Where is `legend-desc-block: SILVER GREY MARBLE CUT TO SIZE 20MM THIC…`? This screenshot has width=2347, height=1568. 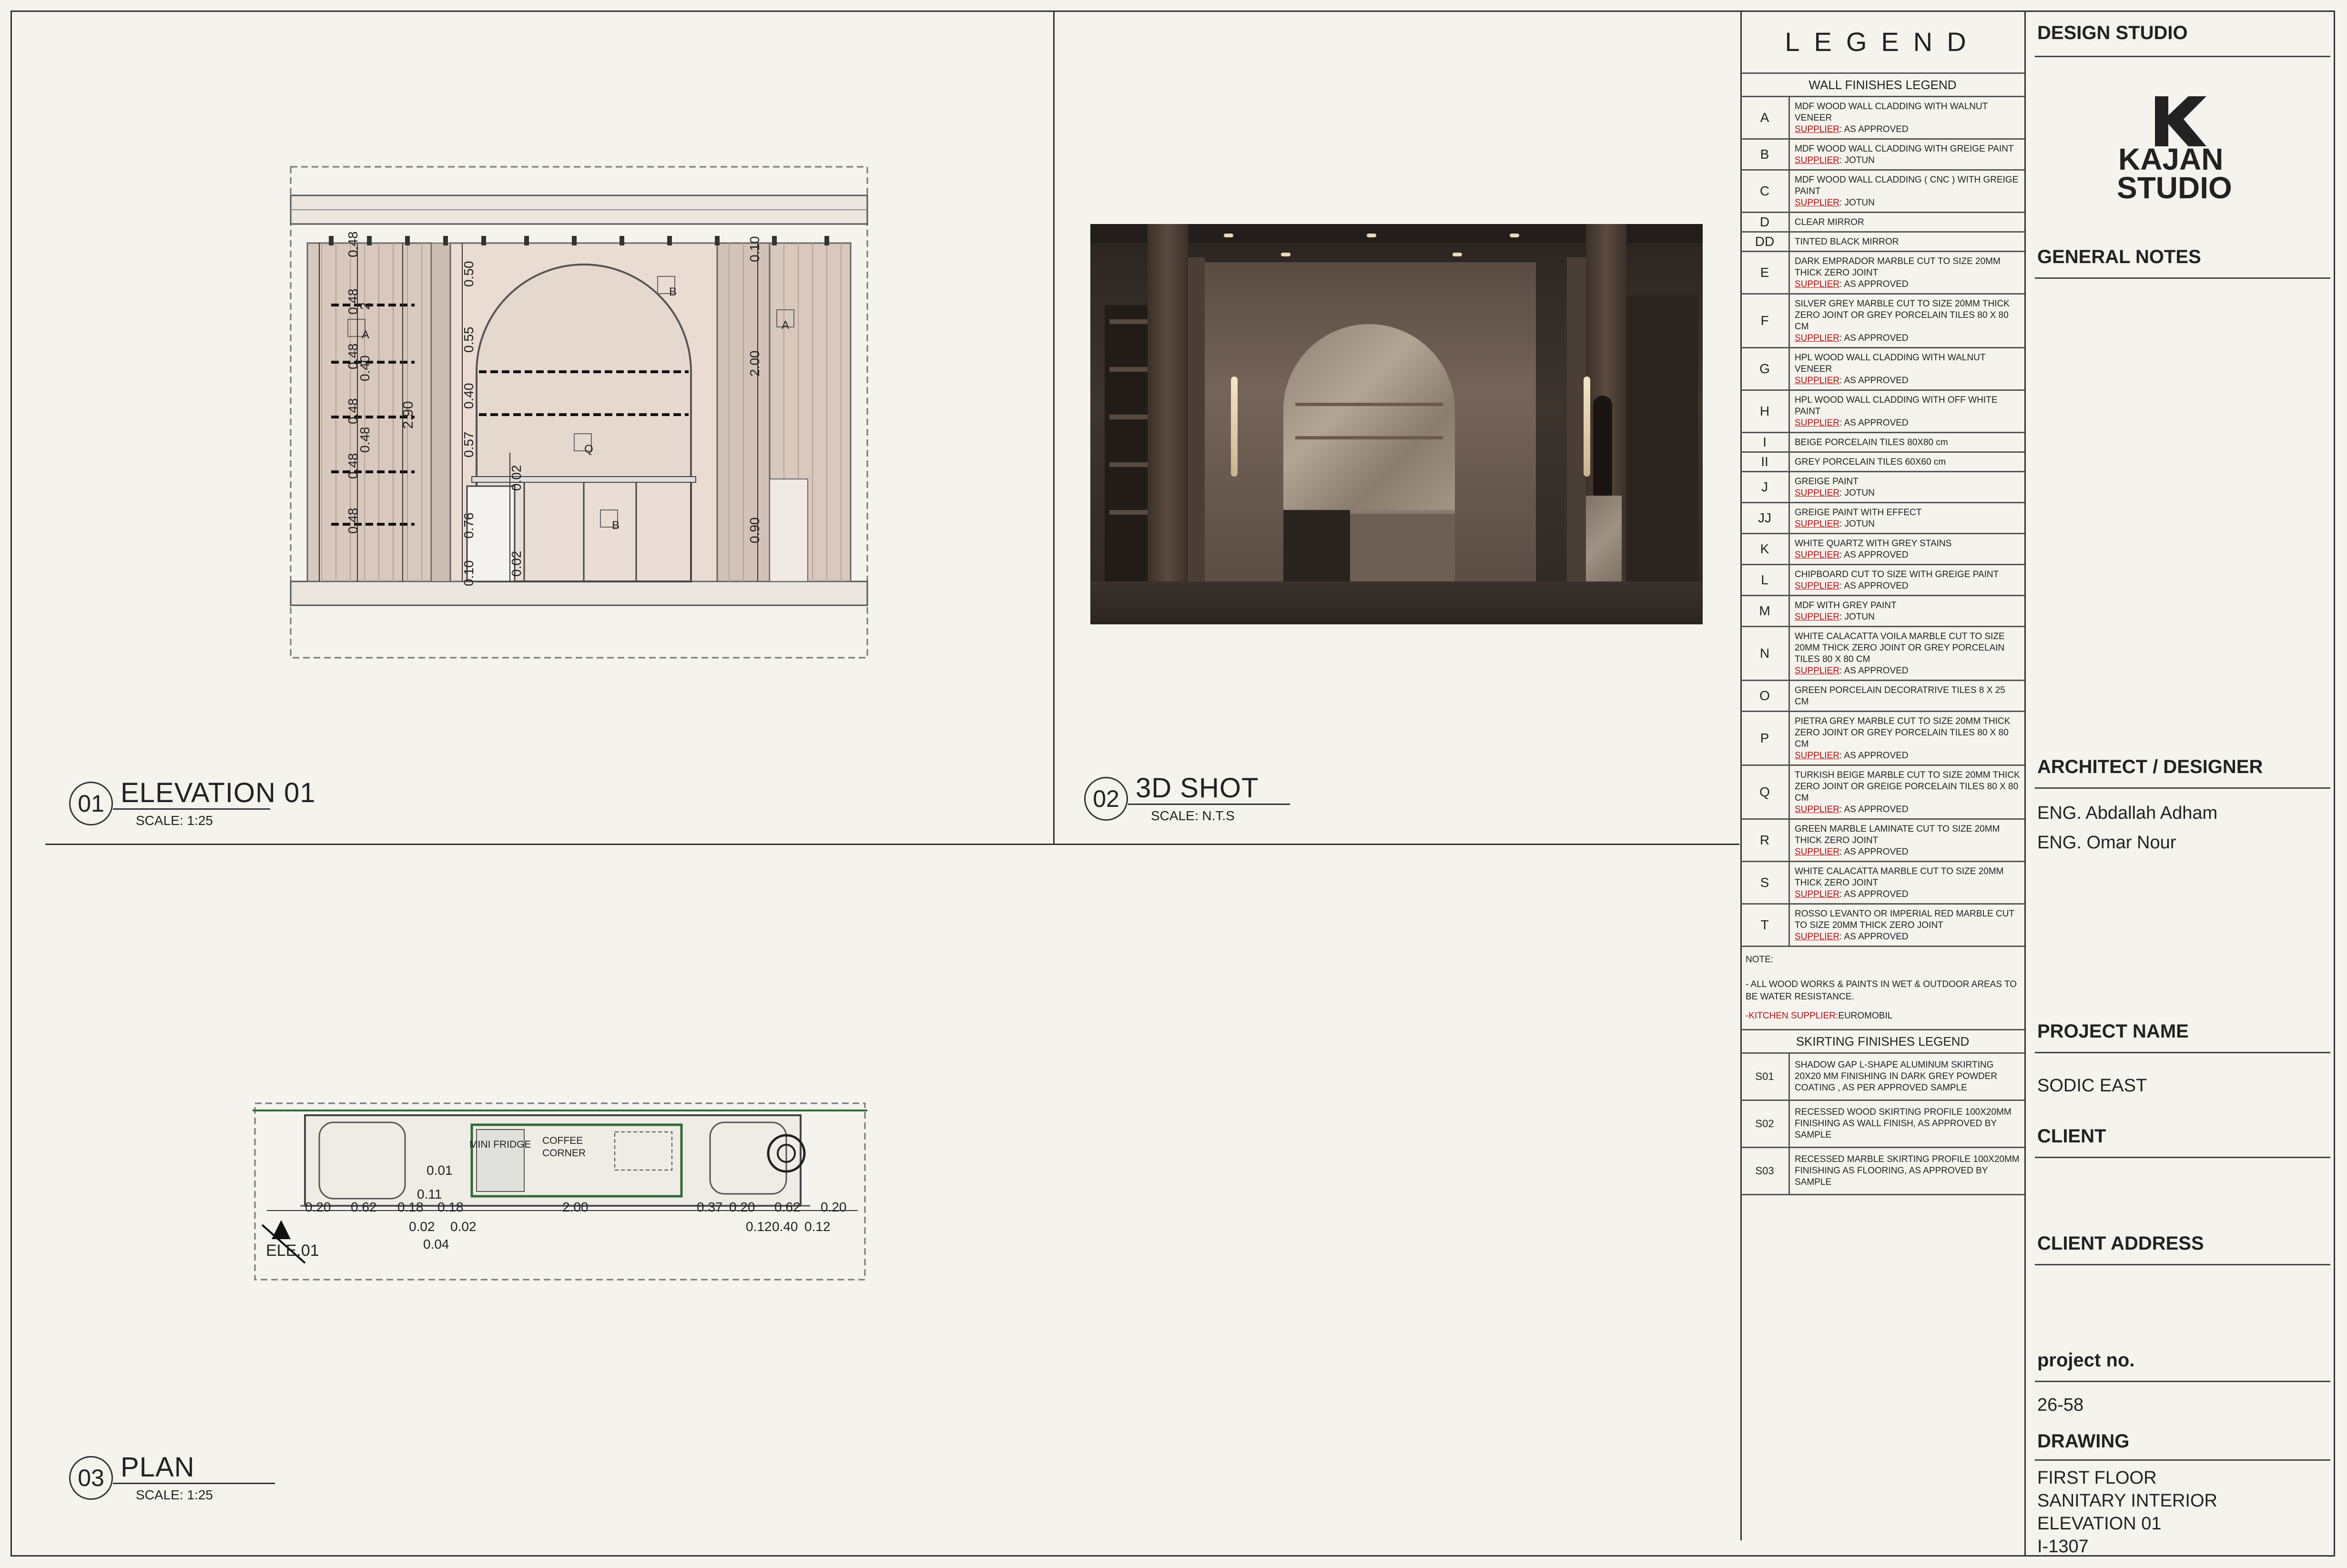 legend-desc-block: SILVER GREY MARBLE CUT TO SIZE 20MM THIC… is located at coordinates (1907, 321).